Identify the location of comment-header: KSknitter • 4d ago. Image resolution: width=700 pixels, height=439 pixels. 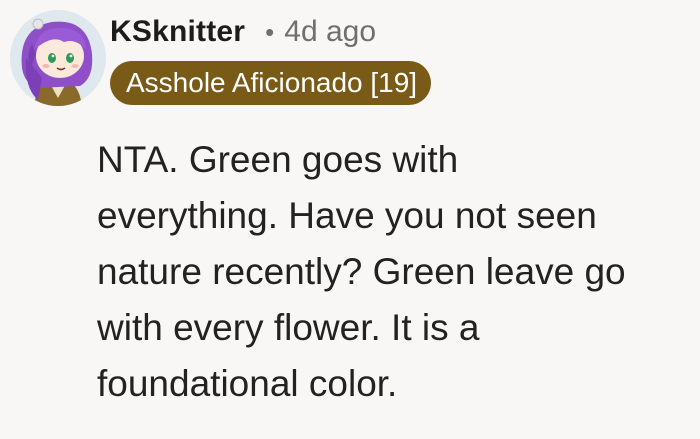
(243, 32).